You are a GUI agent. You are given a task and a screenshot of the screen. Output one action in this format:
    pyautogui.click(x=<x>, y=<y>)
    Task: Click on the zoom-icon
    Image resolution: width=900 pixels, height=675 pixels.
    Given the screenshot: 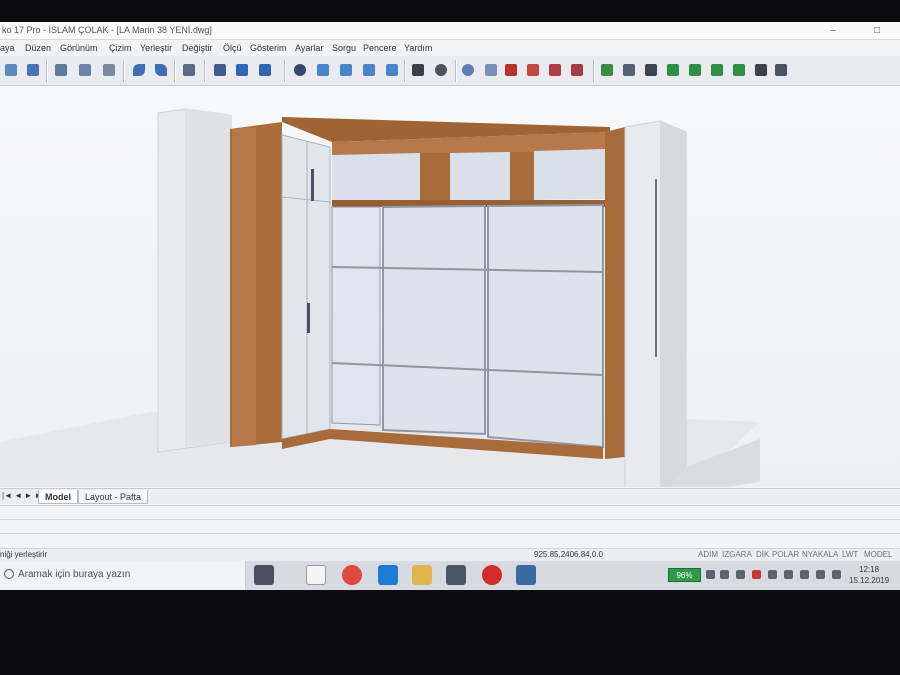 What is the action you would take?
    pyautogui.click(x=300, y=70)
    